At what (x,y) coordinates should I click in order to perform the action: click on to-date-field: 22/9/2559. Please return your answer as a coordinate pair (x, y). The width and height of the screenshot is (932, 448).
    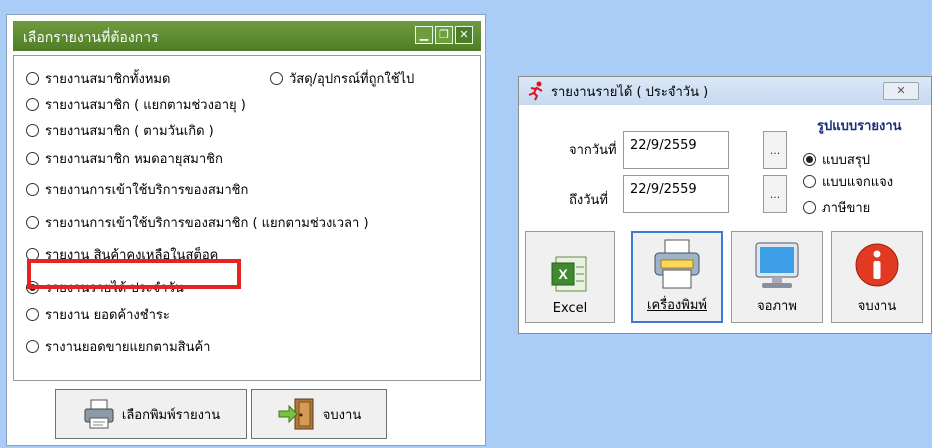
    Looking at the image, I should click on (676, 194).